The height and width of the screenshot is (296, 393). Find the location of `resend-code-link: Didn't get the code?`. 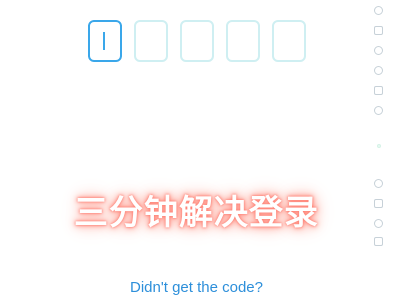

resend-code-link: Didn't get the code? is located at coordinates (196, 287).